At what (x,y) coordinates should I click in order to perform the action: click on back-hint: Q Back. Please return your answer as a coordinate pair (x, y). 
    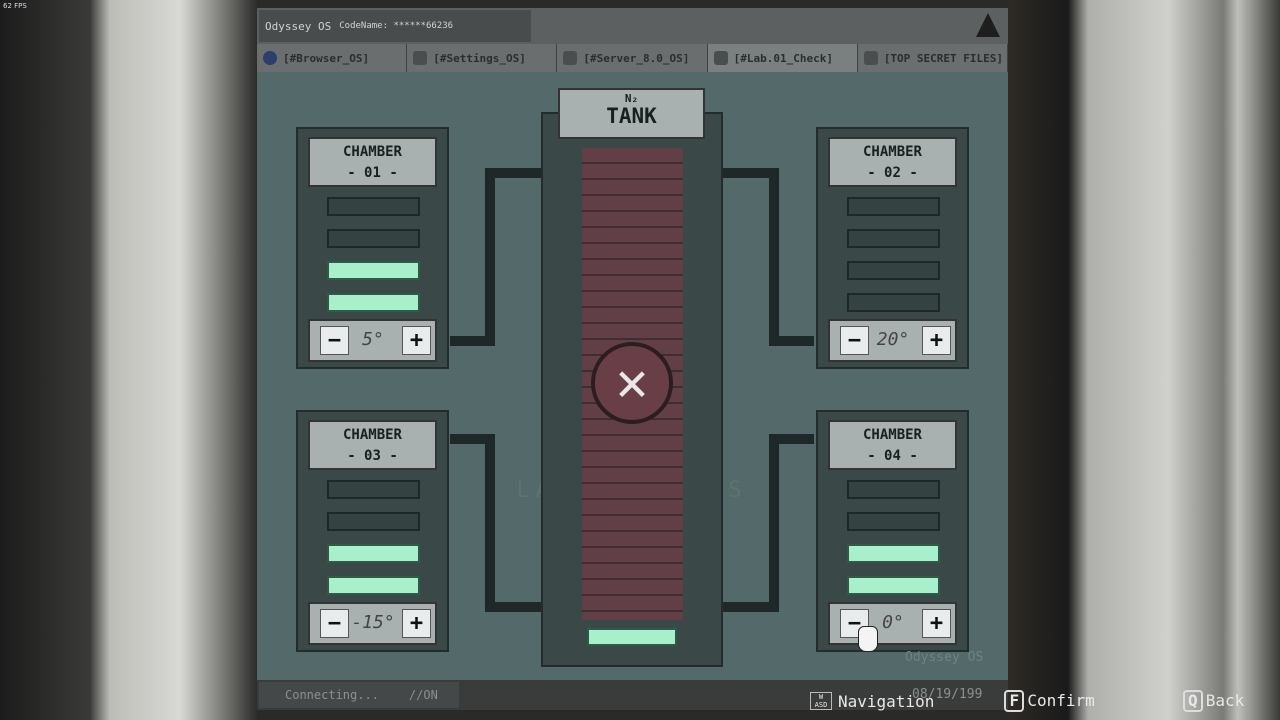
    Looking at the image, I should click on (1213, 701).